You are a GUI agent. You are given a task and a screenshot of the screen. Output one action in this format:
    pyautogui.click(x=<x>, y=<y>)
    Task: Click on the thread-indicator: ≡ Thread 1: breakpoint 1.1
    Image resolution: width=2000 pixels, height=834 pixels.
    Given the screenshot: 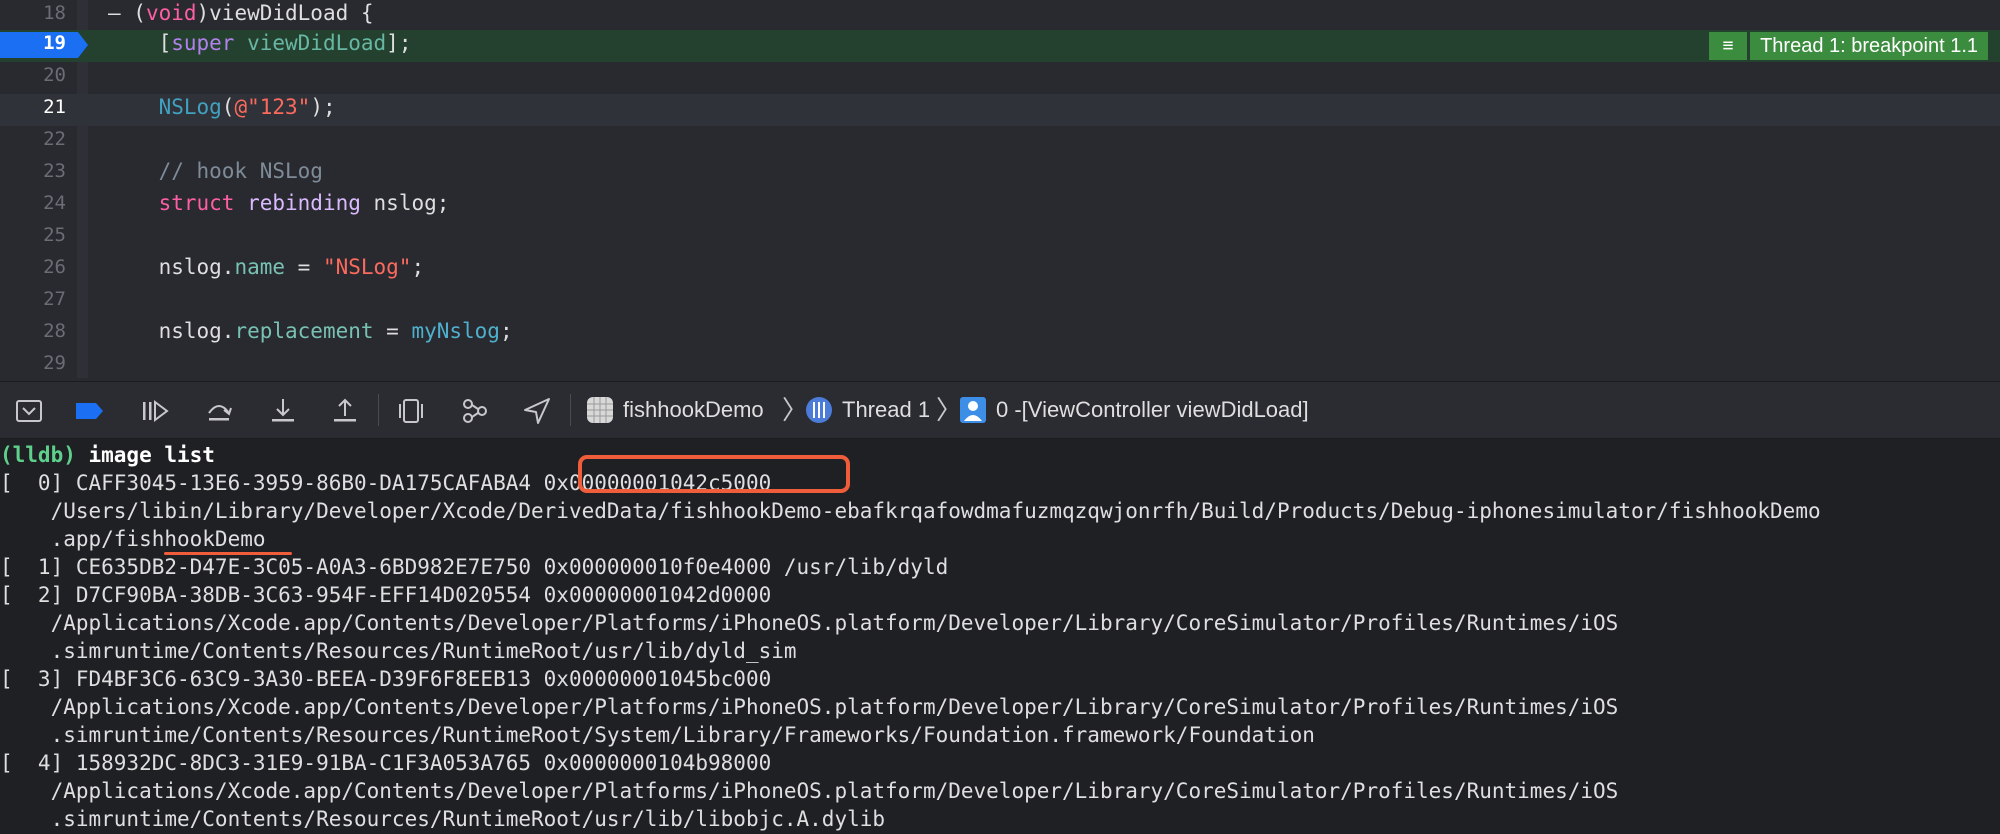 What is the action you would take?
    pyautogui.click(x=1848, y=46)
    